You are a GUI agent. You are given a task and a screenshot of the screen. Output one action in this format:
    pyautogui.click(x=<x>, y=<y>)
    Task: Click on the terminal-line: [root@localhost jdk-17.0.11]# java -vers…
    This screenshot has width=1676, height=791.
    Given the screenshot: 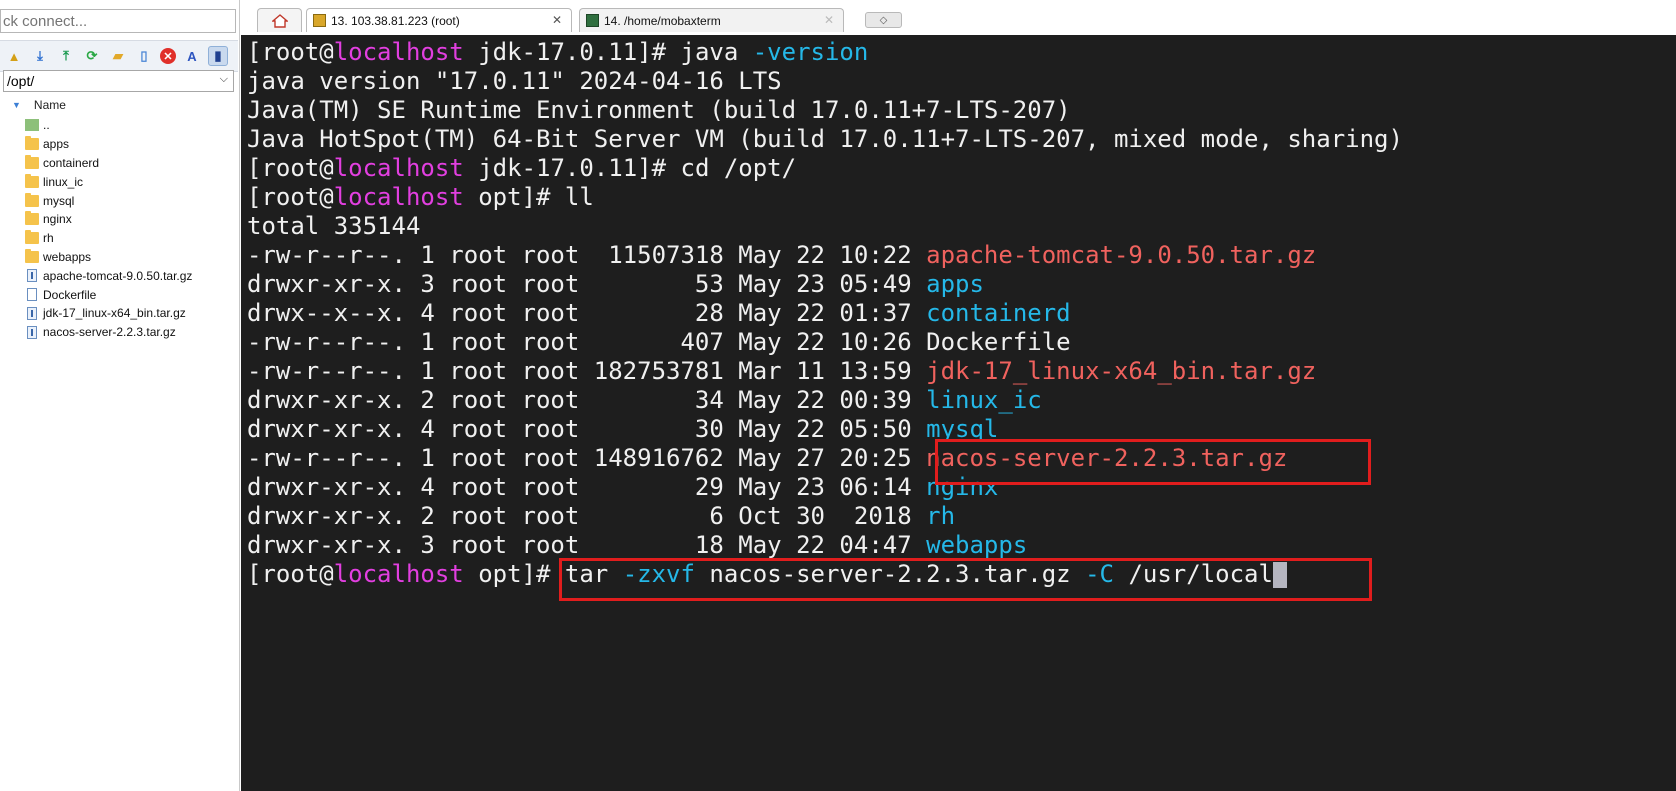 What is the action you would take?
    pyautogui.click(x=557, y=52)
    